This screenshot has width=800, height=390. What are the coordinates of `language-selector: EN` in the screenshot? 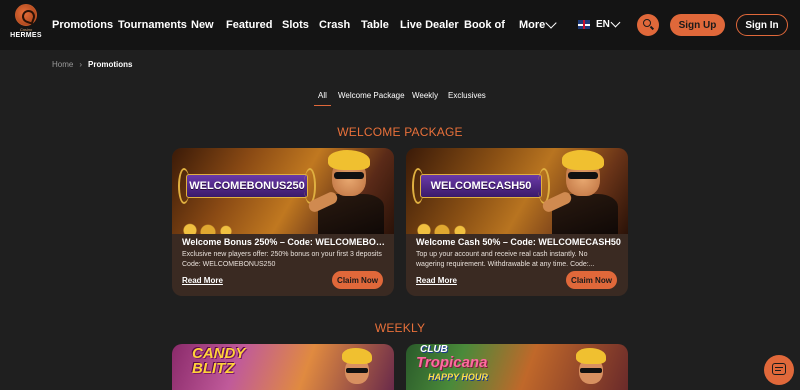 It's located at (603, 24).